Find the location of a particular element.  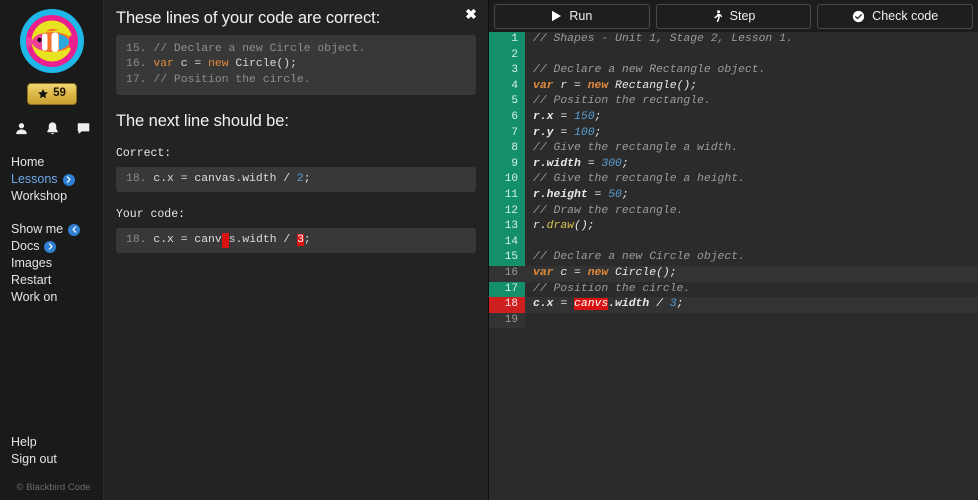

code-token: 300 is located at coordinates (611, 163).